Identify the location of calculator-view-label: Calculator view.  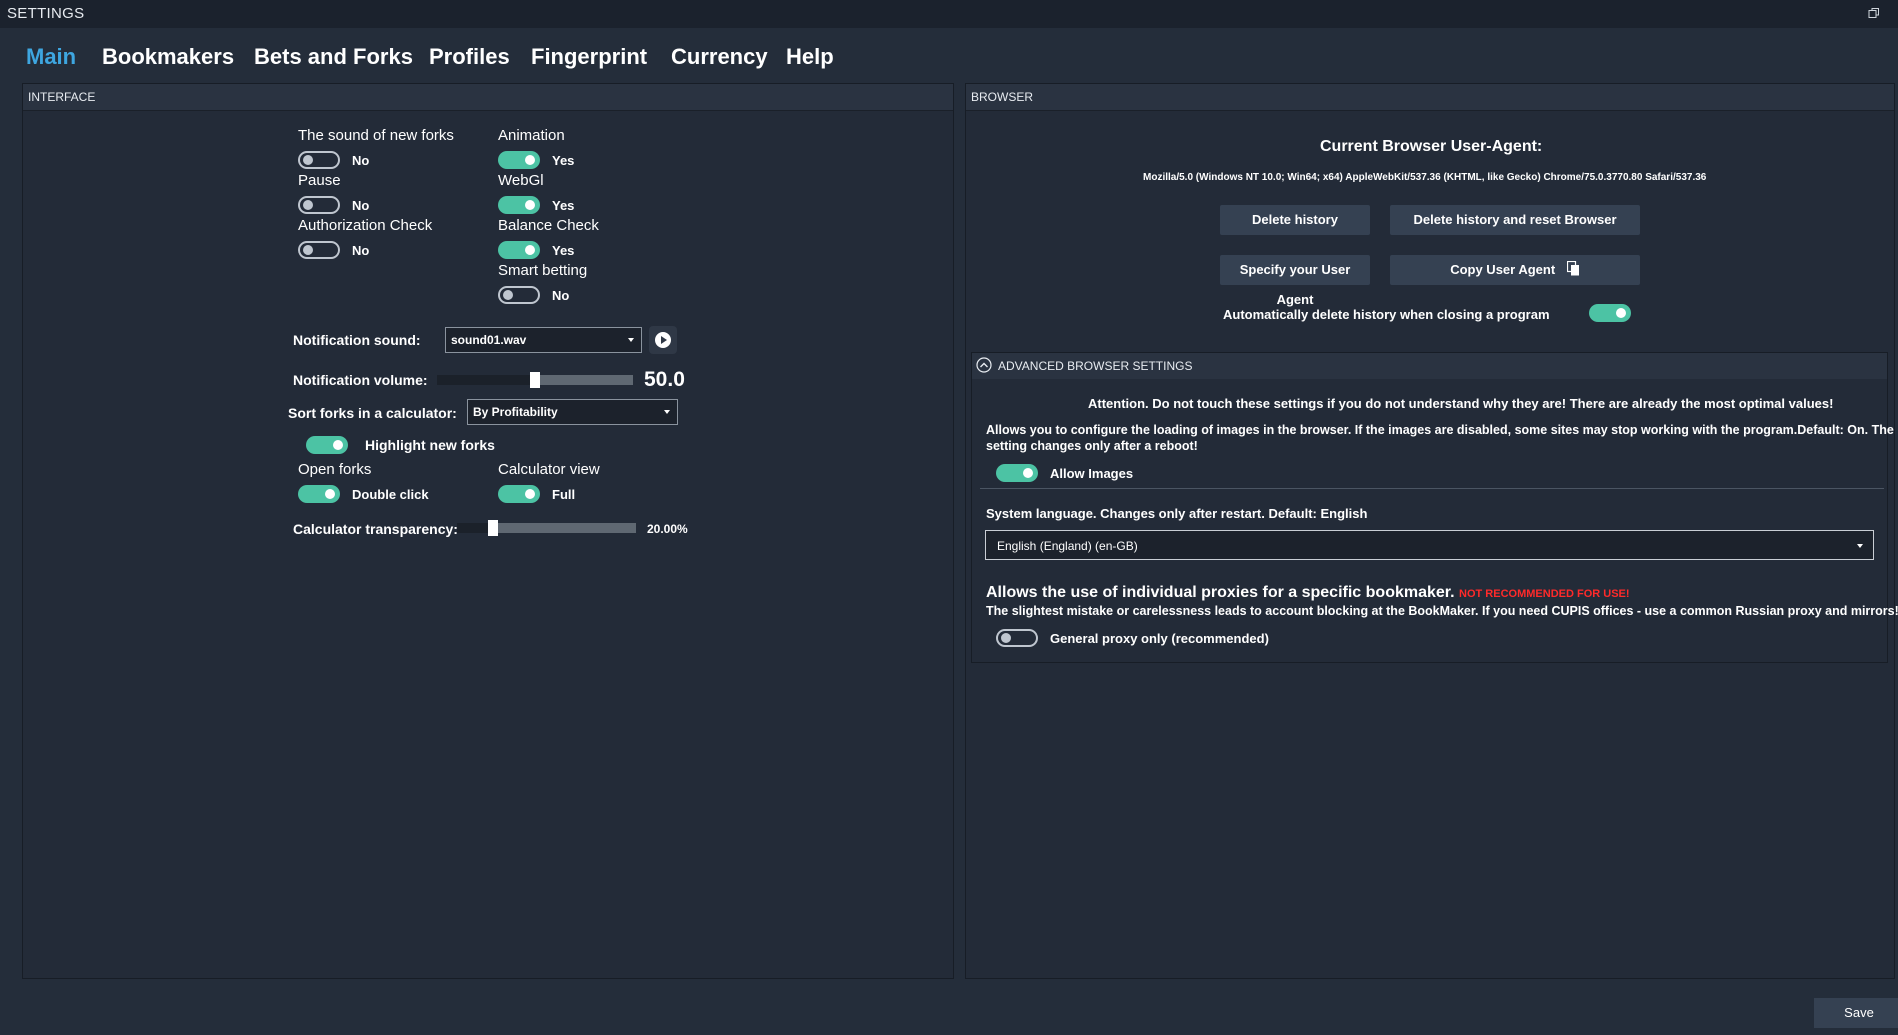
(549, 469).